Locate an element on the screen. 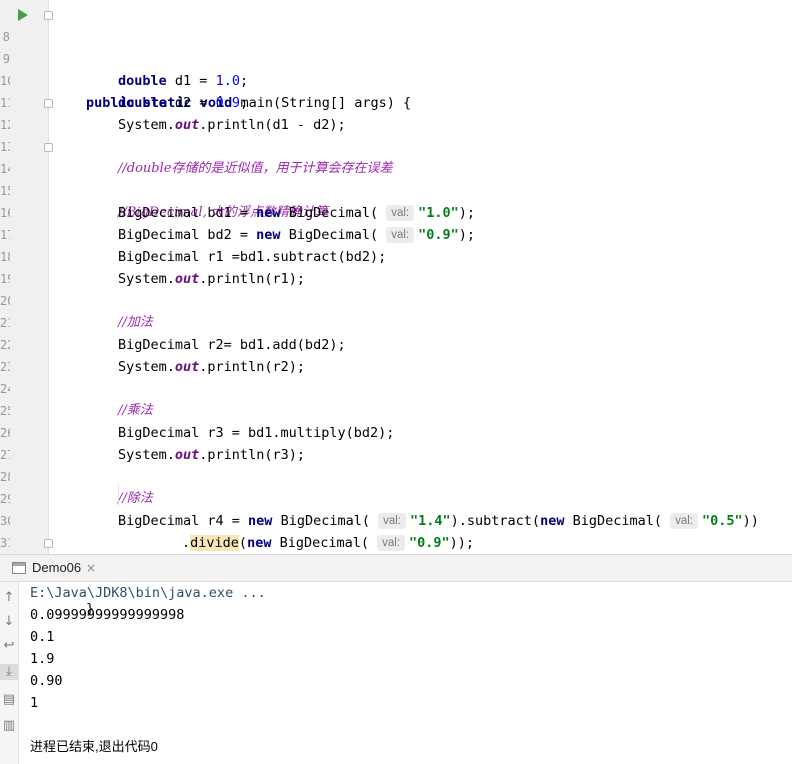 The image size is (792, 764). run-toolbar: ↑ ↓ ↩ ⤓ ▤ ▥ is located at coordinates (9, 673).